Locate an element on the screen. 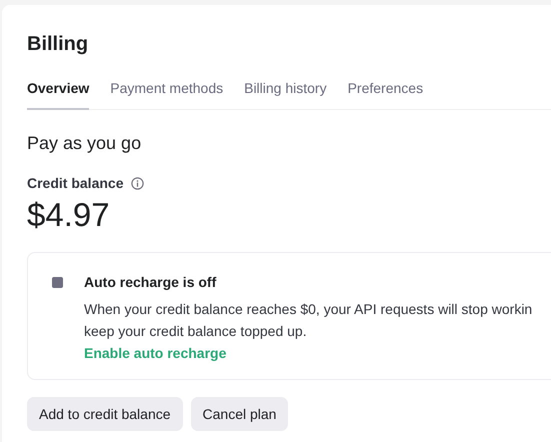 The image size is (551, 442). auto-recharge-description: When your credit balance reaches $0, your API requests will stop workin keep your credit balance topped up. is located at coordinates (308, 320).